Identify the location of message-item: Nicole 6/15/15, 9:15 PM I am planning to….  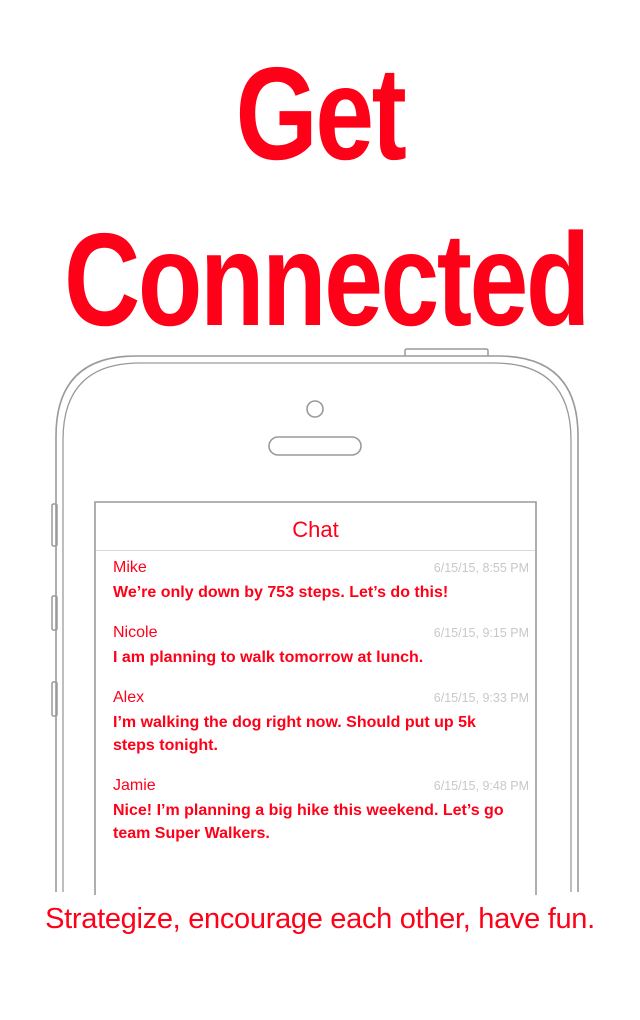
(321, 646).